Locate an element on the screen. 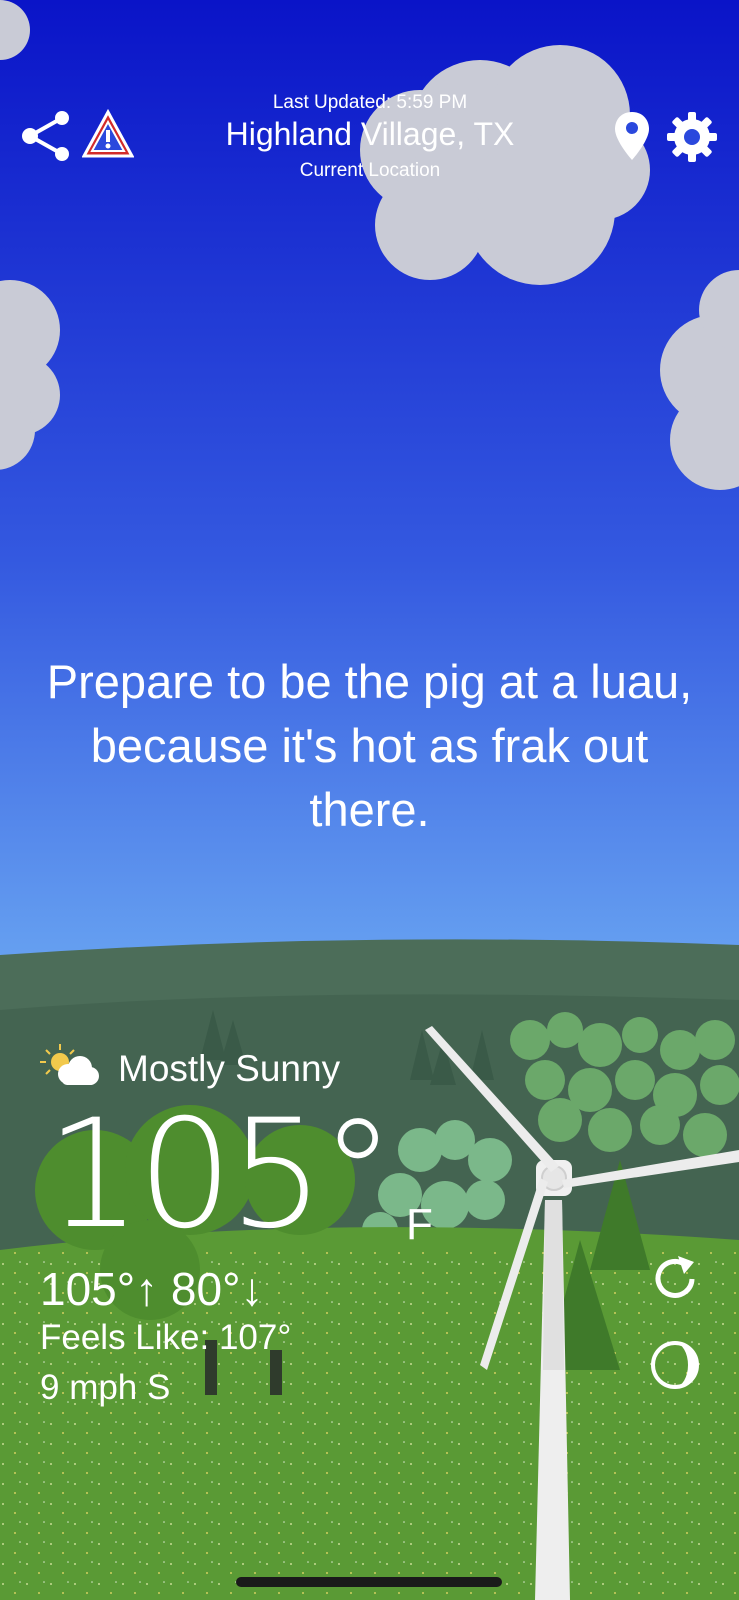  current-temperature: 105° is located at coordinates (220, 1175).